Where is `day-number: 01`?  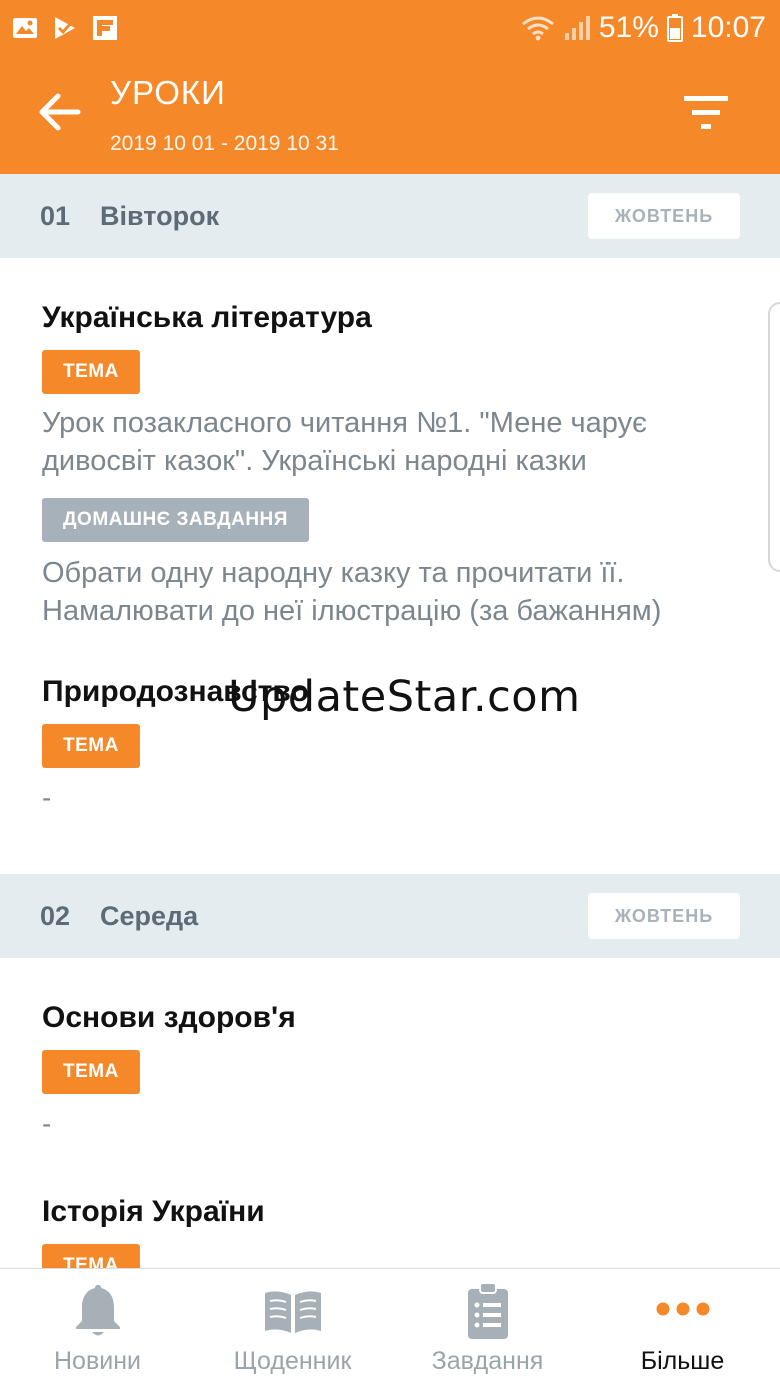
day-number: 01 is located at coordinates (55, 215).